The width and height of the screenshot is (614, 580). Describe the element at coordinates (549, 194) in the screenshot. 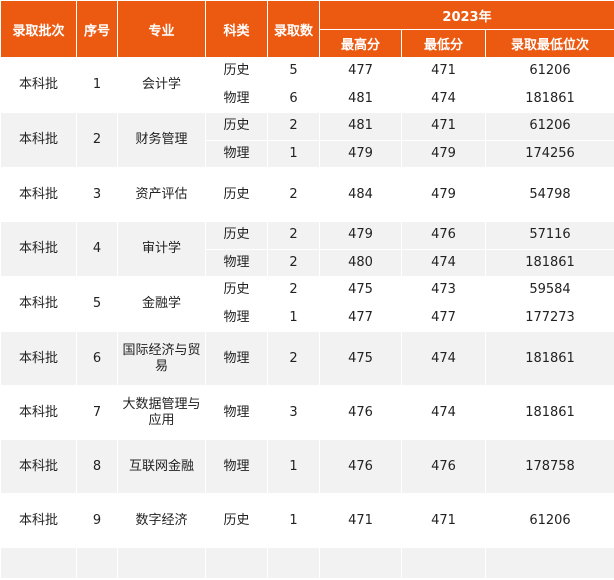

I see `min-rank-cell: 54798` at that location.